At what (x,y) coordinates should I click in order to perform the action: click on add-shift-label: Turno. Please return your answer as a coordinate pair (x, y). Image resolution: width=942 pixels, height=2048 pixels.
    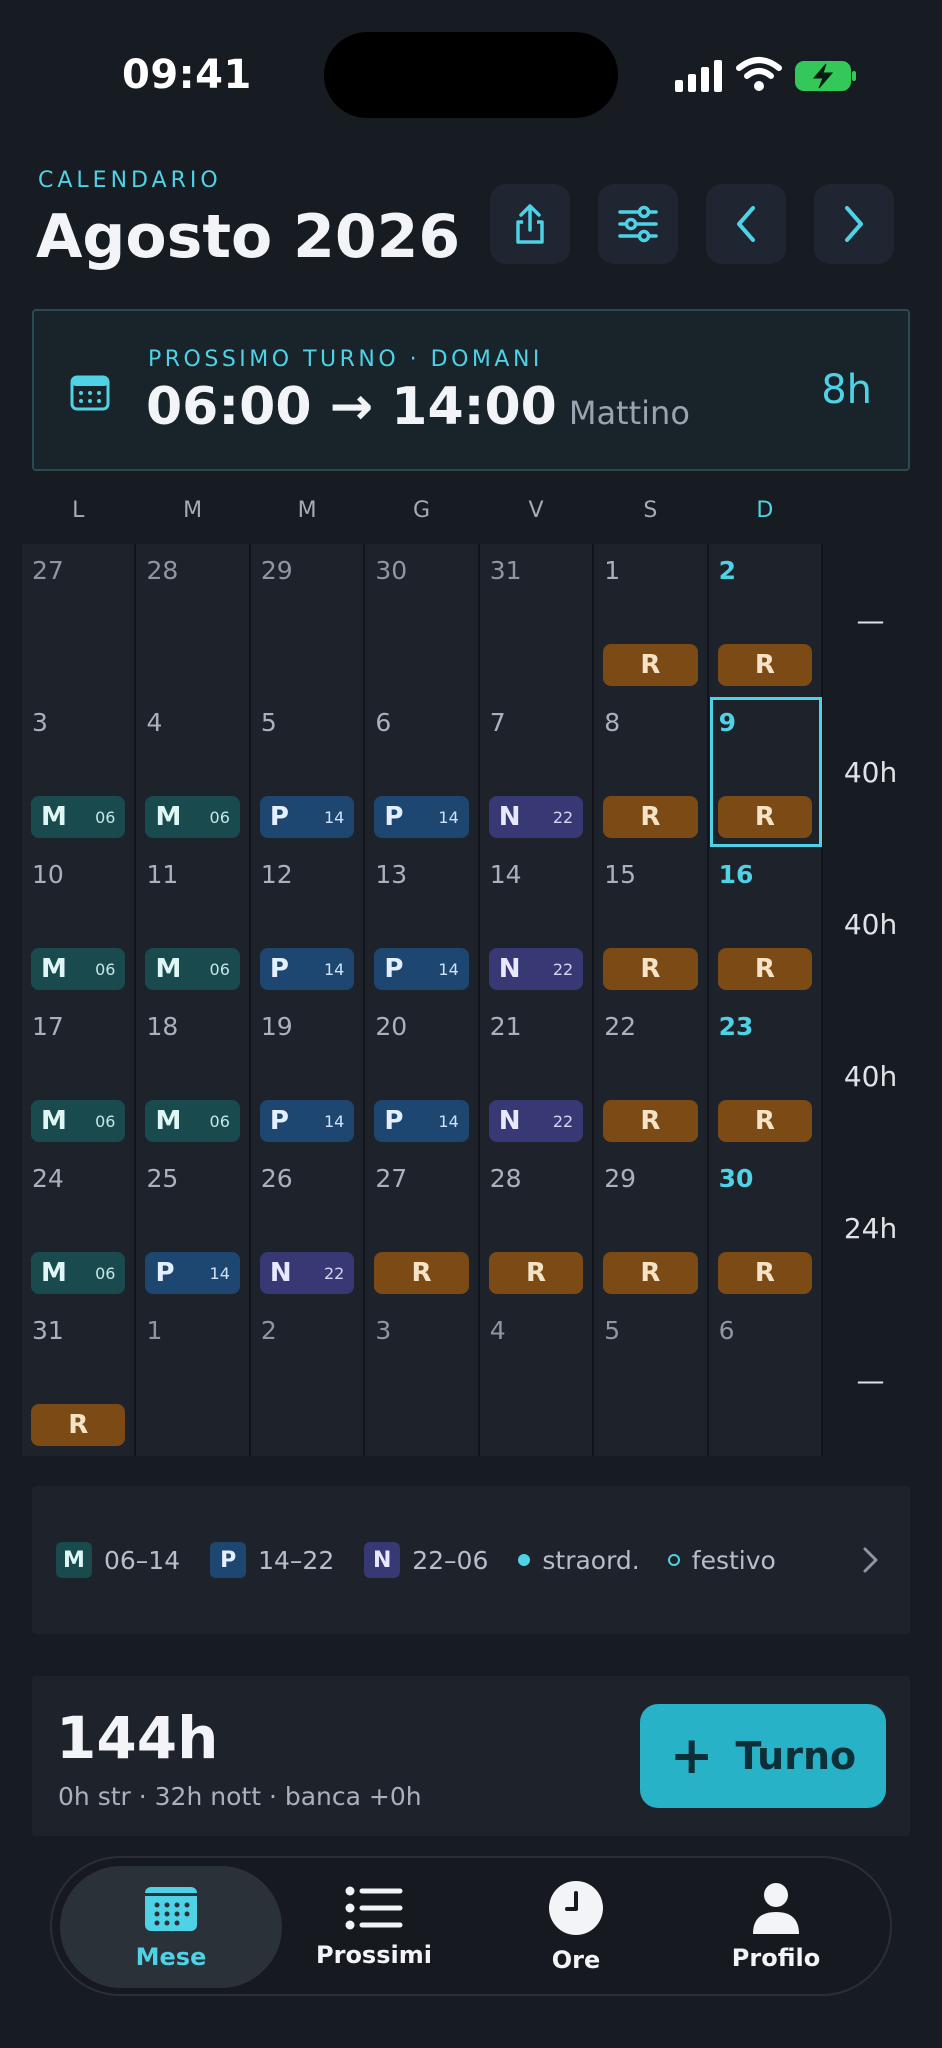
    Looking at the image, I should click on (796, 1756).